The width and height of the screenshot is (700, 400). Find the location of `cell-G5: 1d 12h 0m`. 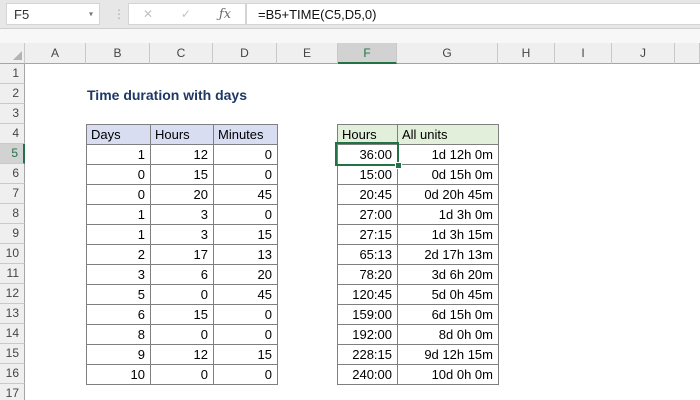

cell-G5: 1d 12h 0m is located at coordinates (448, 155).